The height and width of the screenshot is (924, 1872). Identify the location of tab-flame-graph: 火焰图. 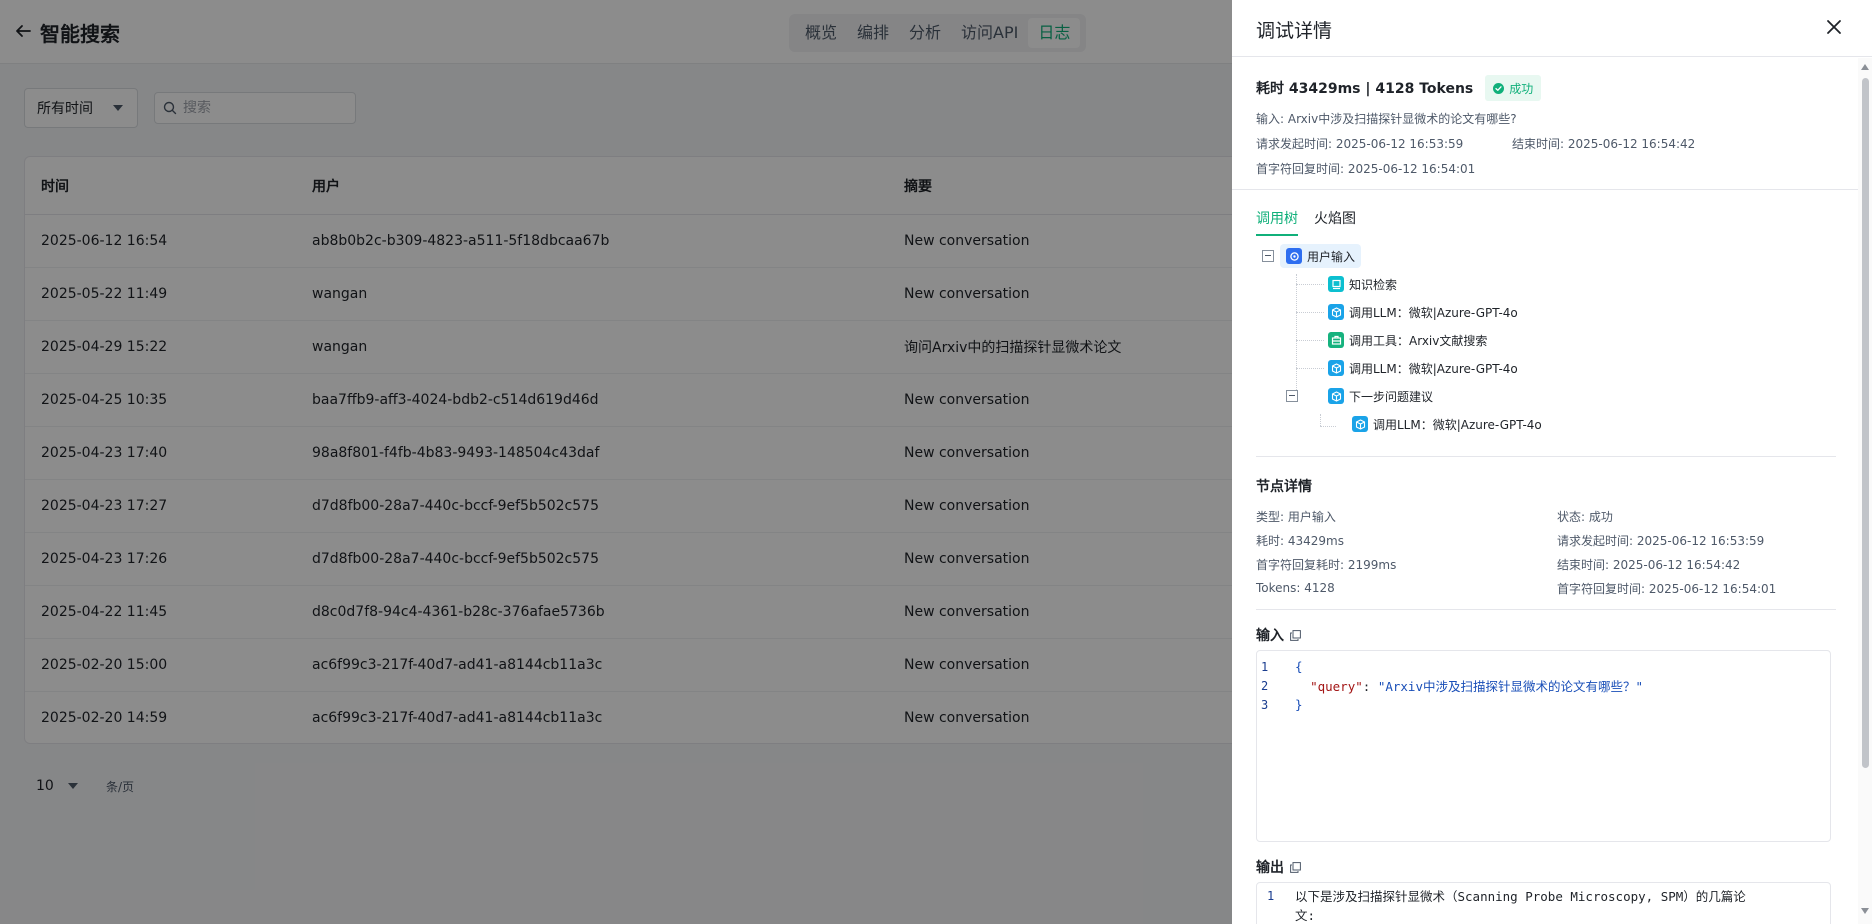
(1335, 222).